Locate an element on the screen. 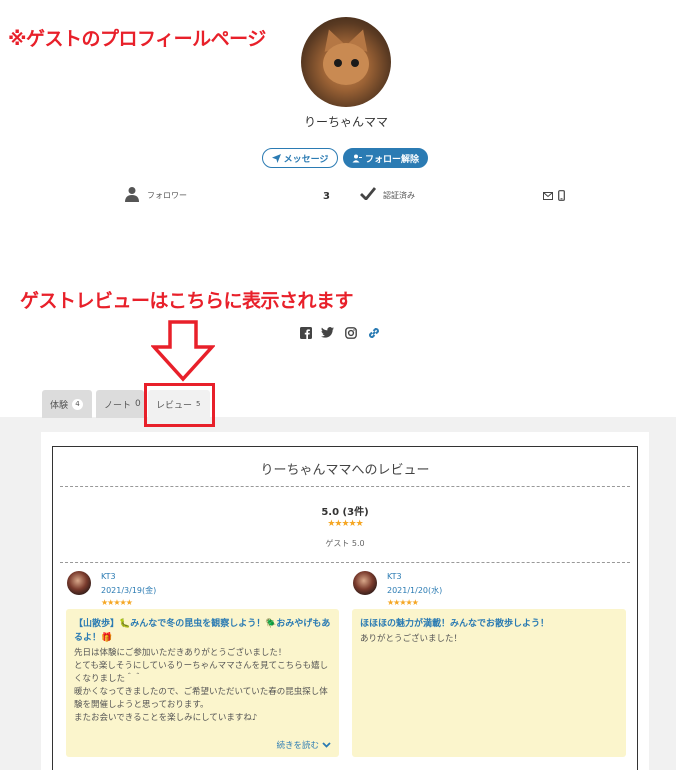 The image size is (676, 770). read-more-label: 続きを読む is located at coordinates (297, 746).